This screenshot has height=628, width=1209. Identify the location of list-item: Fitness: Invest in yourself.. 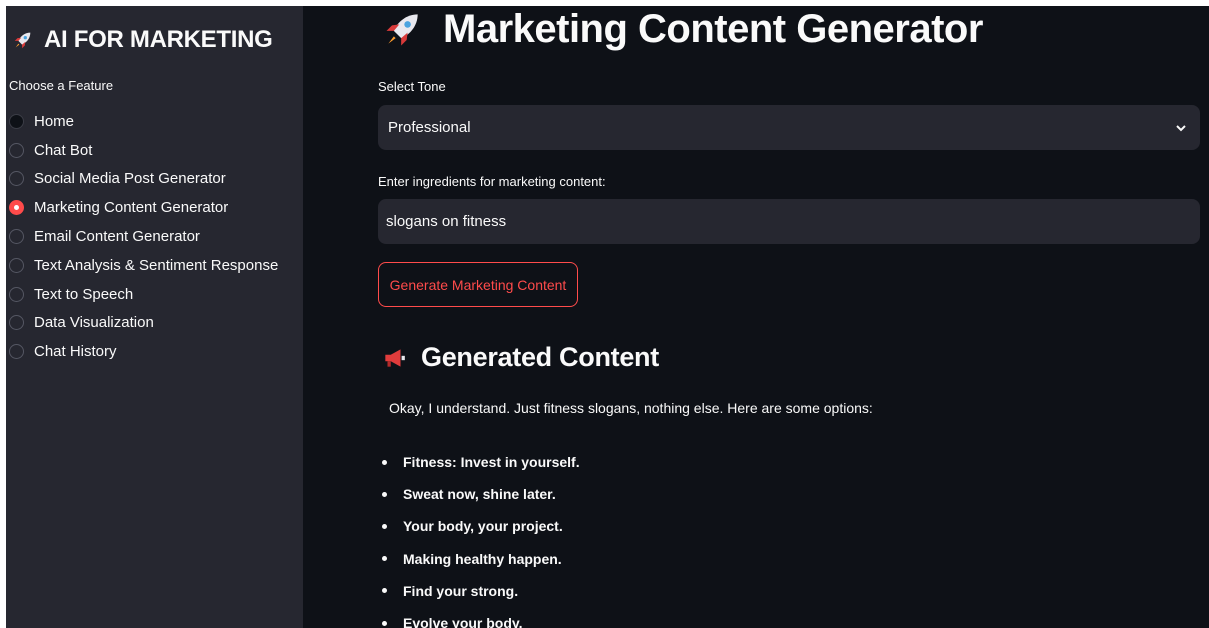
(480, 462).